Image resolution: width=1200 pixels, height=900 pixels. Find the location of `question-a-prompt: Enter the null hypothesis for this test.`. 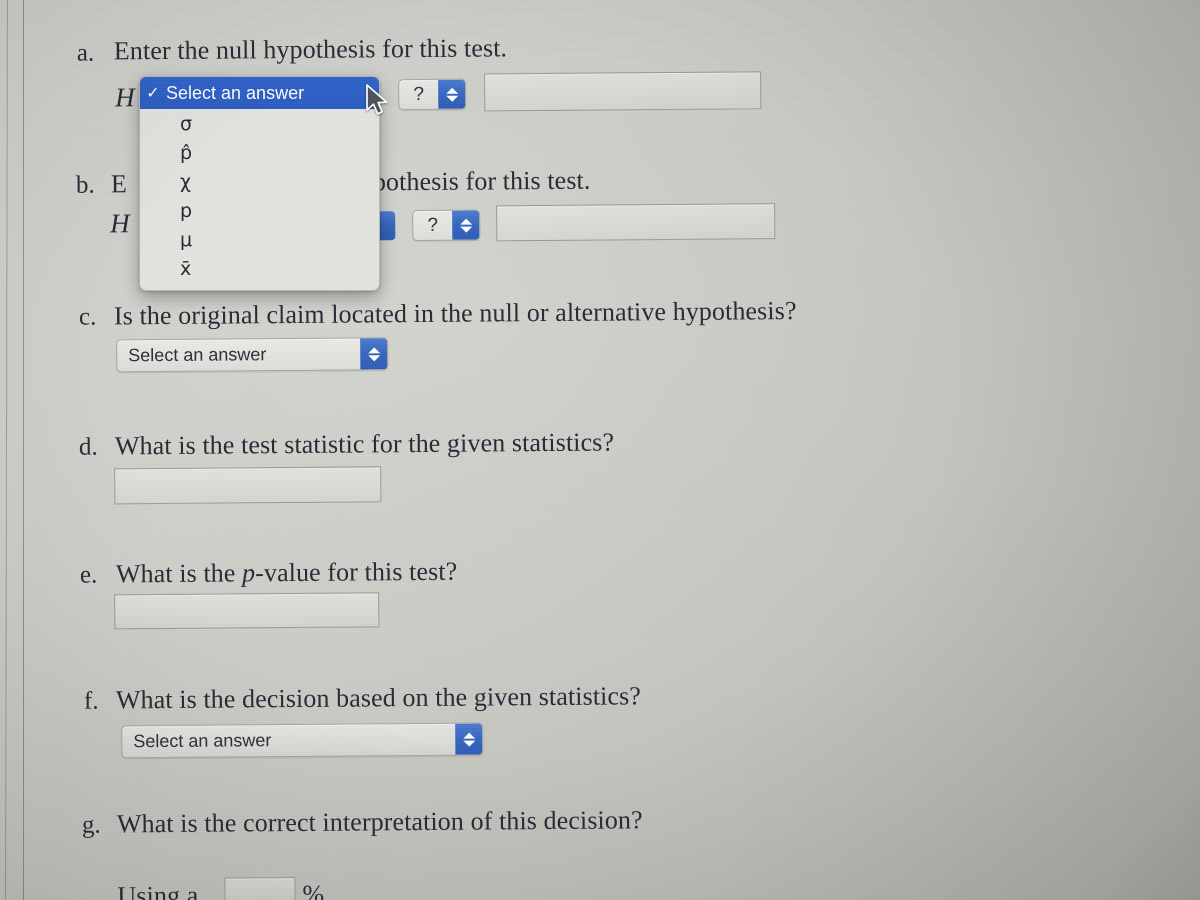

question-a-prompt: Enter the null hypothesis for this test. is located at coordinates (310, 49).